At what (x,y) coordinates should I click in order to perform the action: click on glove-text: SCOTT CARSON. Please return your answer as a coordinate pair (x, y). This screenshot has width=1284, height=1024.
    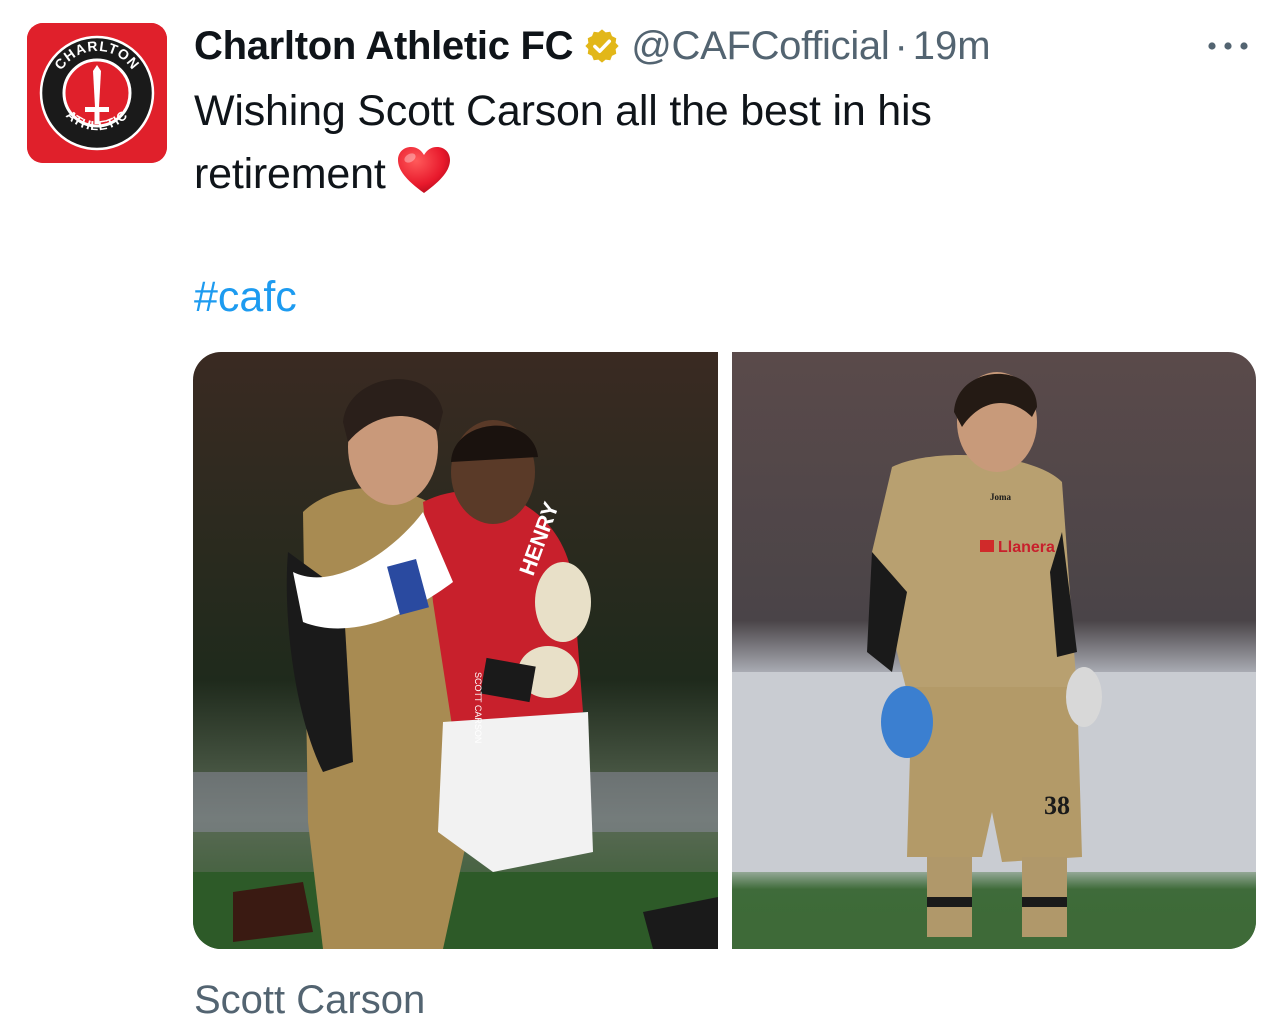
    Looking at the image, I should click on (478, 707).